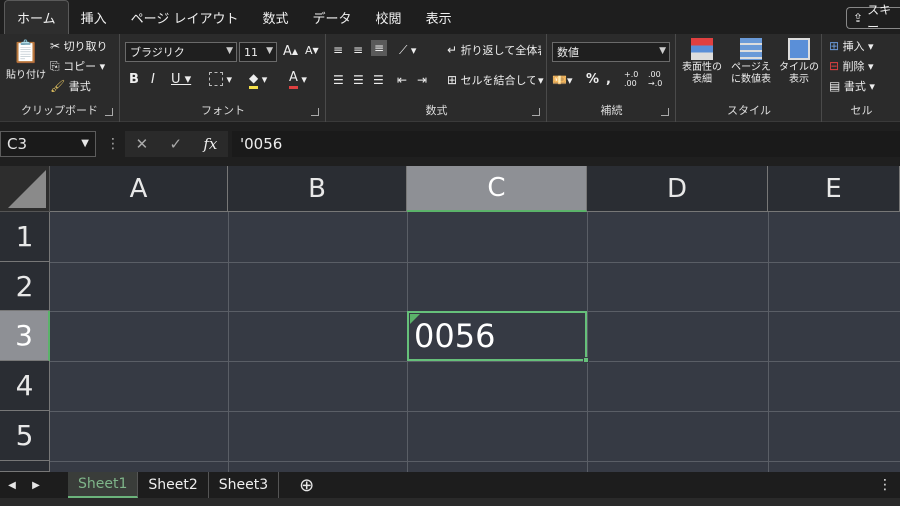 This screenshot has width=900, height=506. Describe the element at coordinates (139, 189) in the screenshot. I see `column-header-a: A` at that location.